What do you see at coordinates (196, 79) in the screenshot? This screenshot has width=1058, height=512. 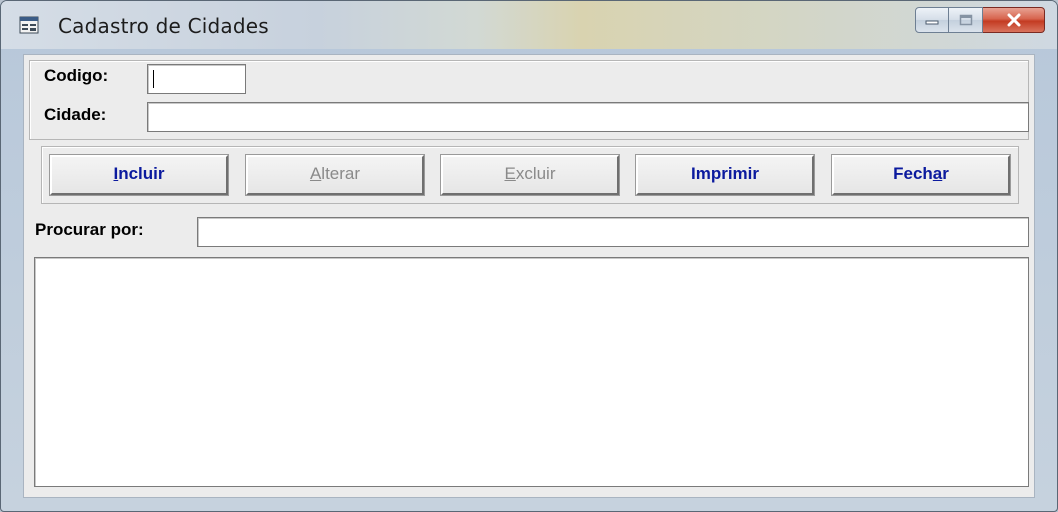 I see `codigo-input` at bounding box center [196, 79].